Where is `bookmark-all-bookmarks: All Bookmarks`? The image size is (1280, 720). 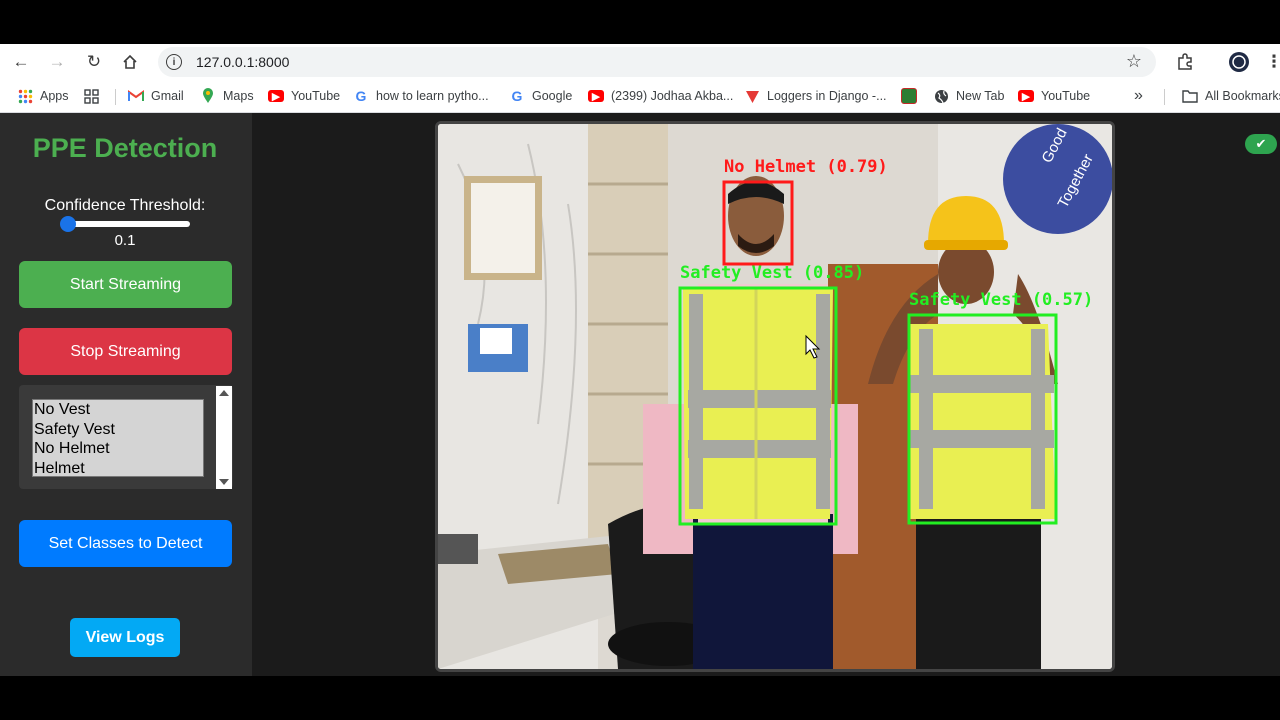 bookmark-all-bookmarks: All Bookmarks is located at coordinates (1231, 96).